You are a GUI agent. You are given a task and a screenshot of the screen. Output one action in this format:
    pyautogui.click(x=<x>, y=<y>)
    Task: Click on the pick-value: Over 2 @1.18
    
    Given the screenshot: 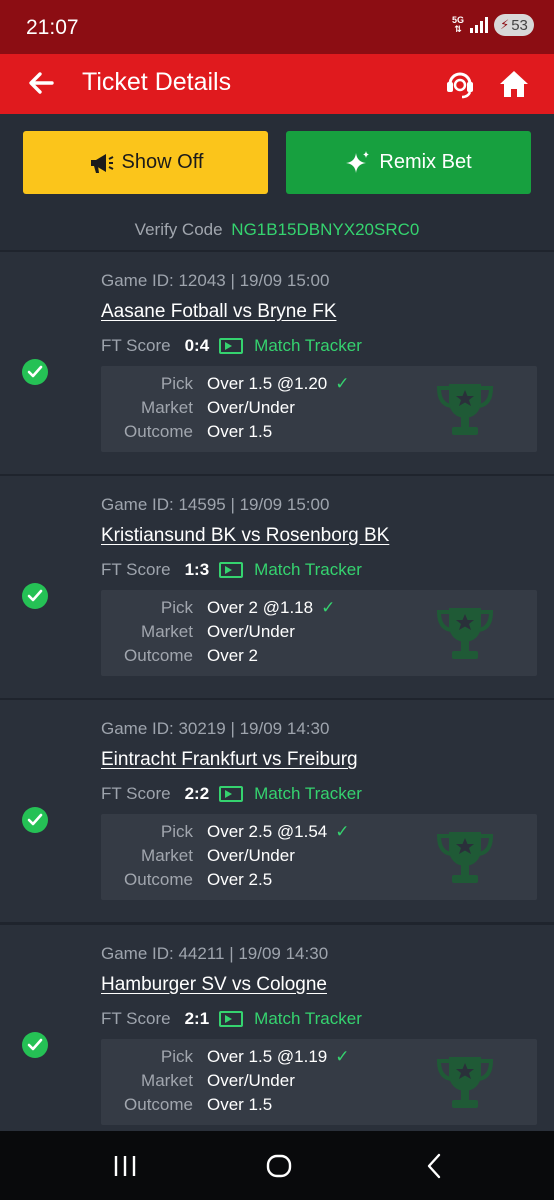 What is the action you would take?
    pyautogui.click(x=260, y=607)
    